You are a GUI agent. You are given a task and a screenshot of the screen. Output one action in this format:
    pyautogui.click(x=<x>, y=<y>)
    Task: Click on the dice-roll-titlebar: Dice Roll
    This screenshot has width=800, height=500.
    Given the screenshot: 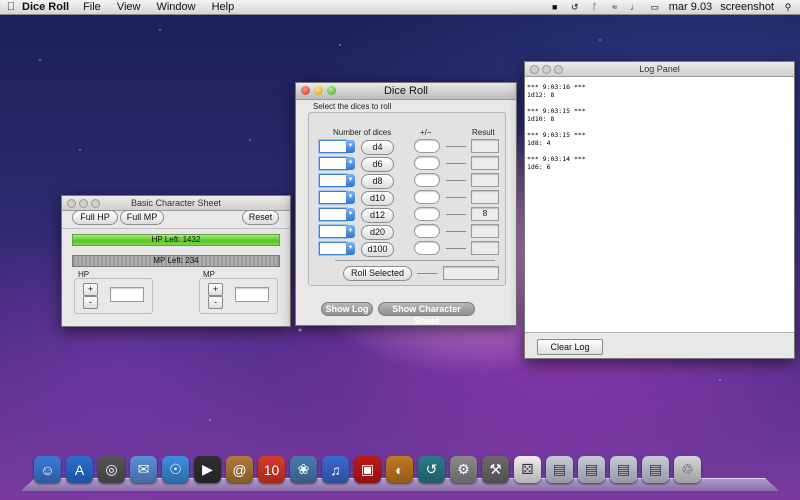 What is the action you would take?
    pyautogui.click(x=406, y=91)
    